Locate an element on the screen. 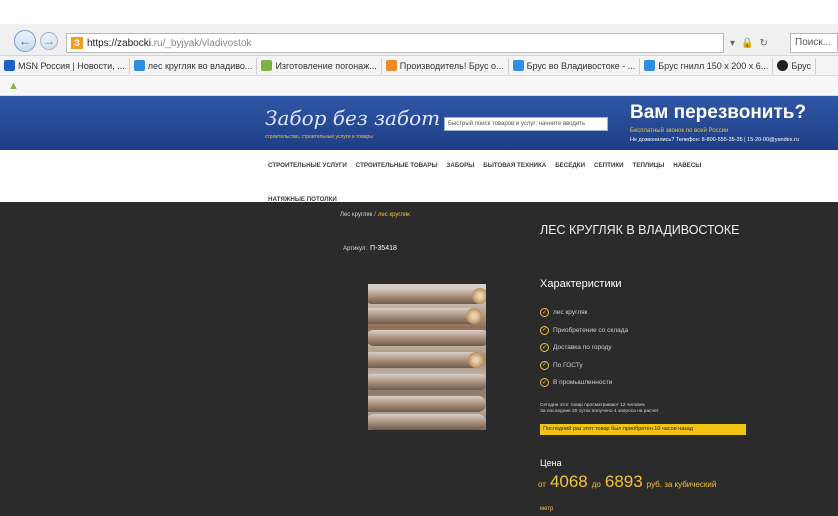  price-heading: Цена is located at coordinates (551, 463).